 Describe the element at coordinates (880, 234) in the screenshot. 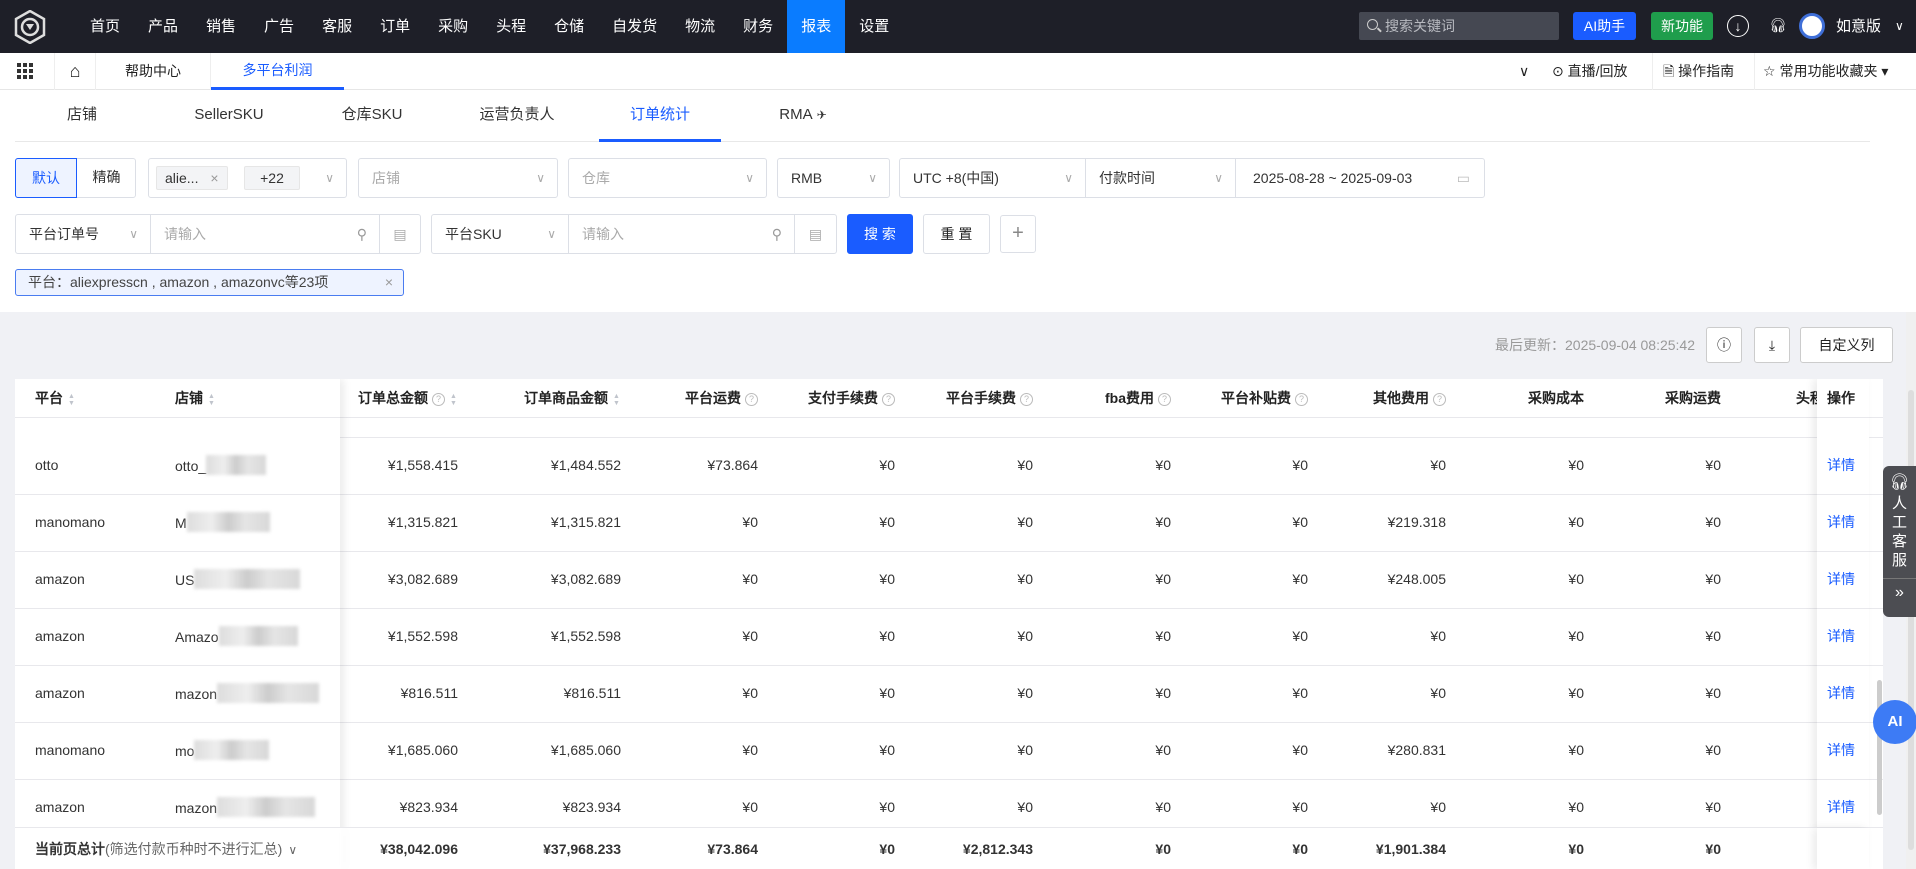

I see `search-button: 搜 索` at that location.